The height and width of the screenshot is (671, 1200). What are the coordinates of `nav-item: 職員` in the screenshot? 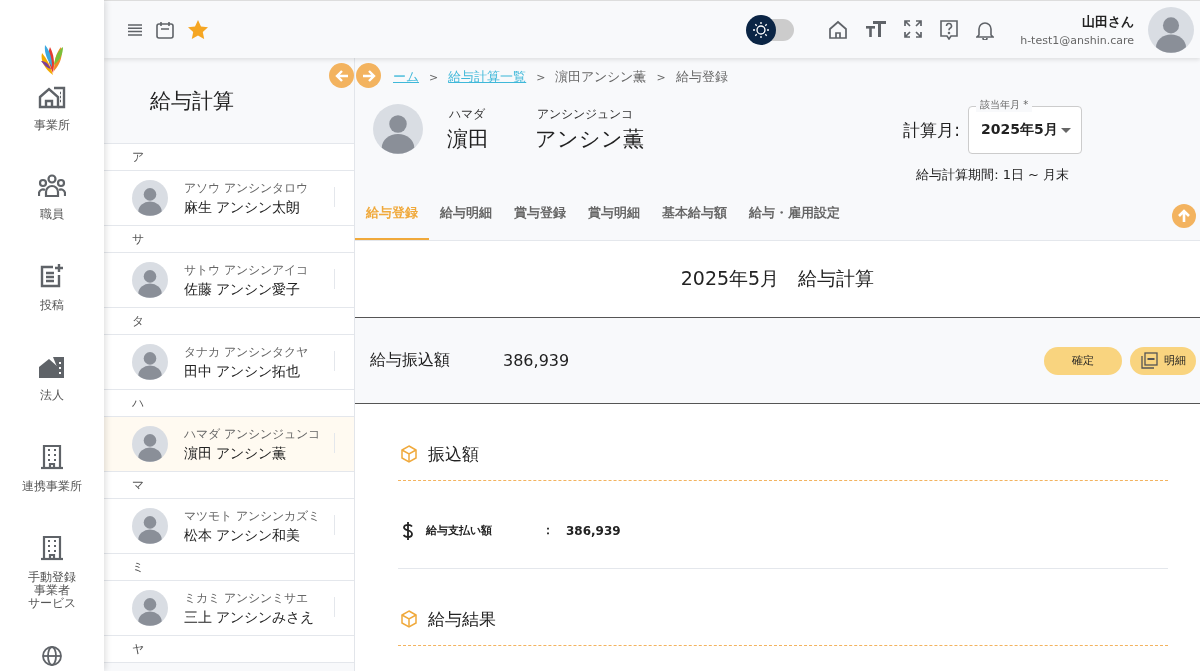 It's located at (52, 198).